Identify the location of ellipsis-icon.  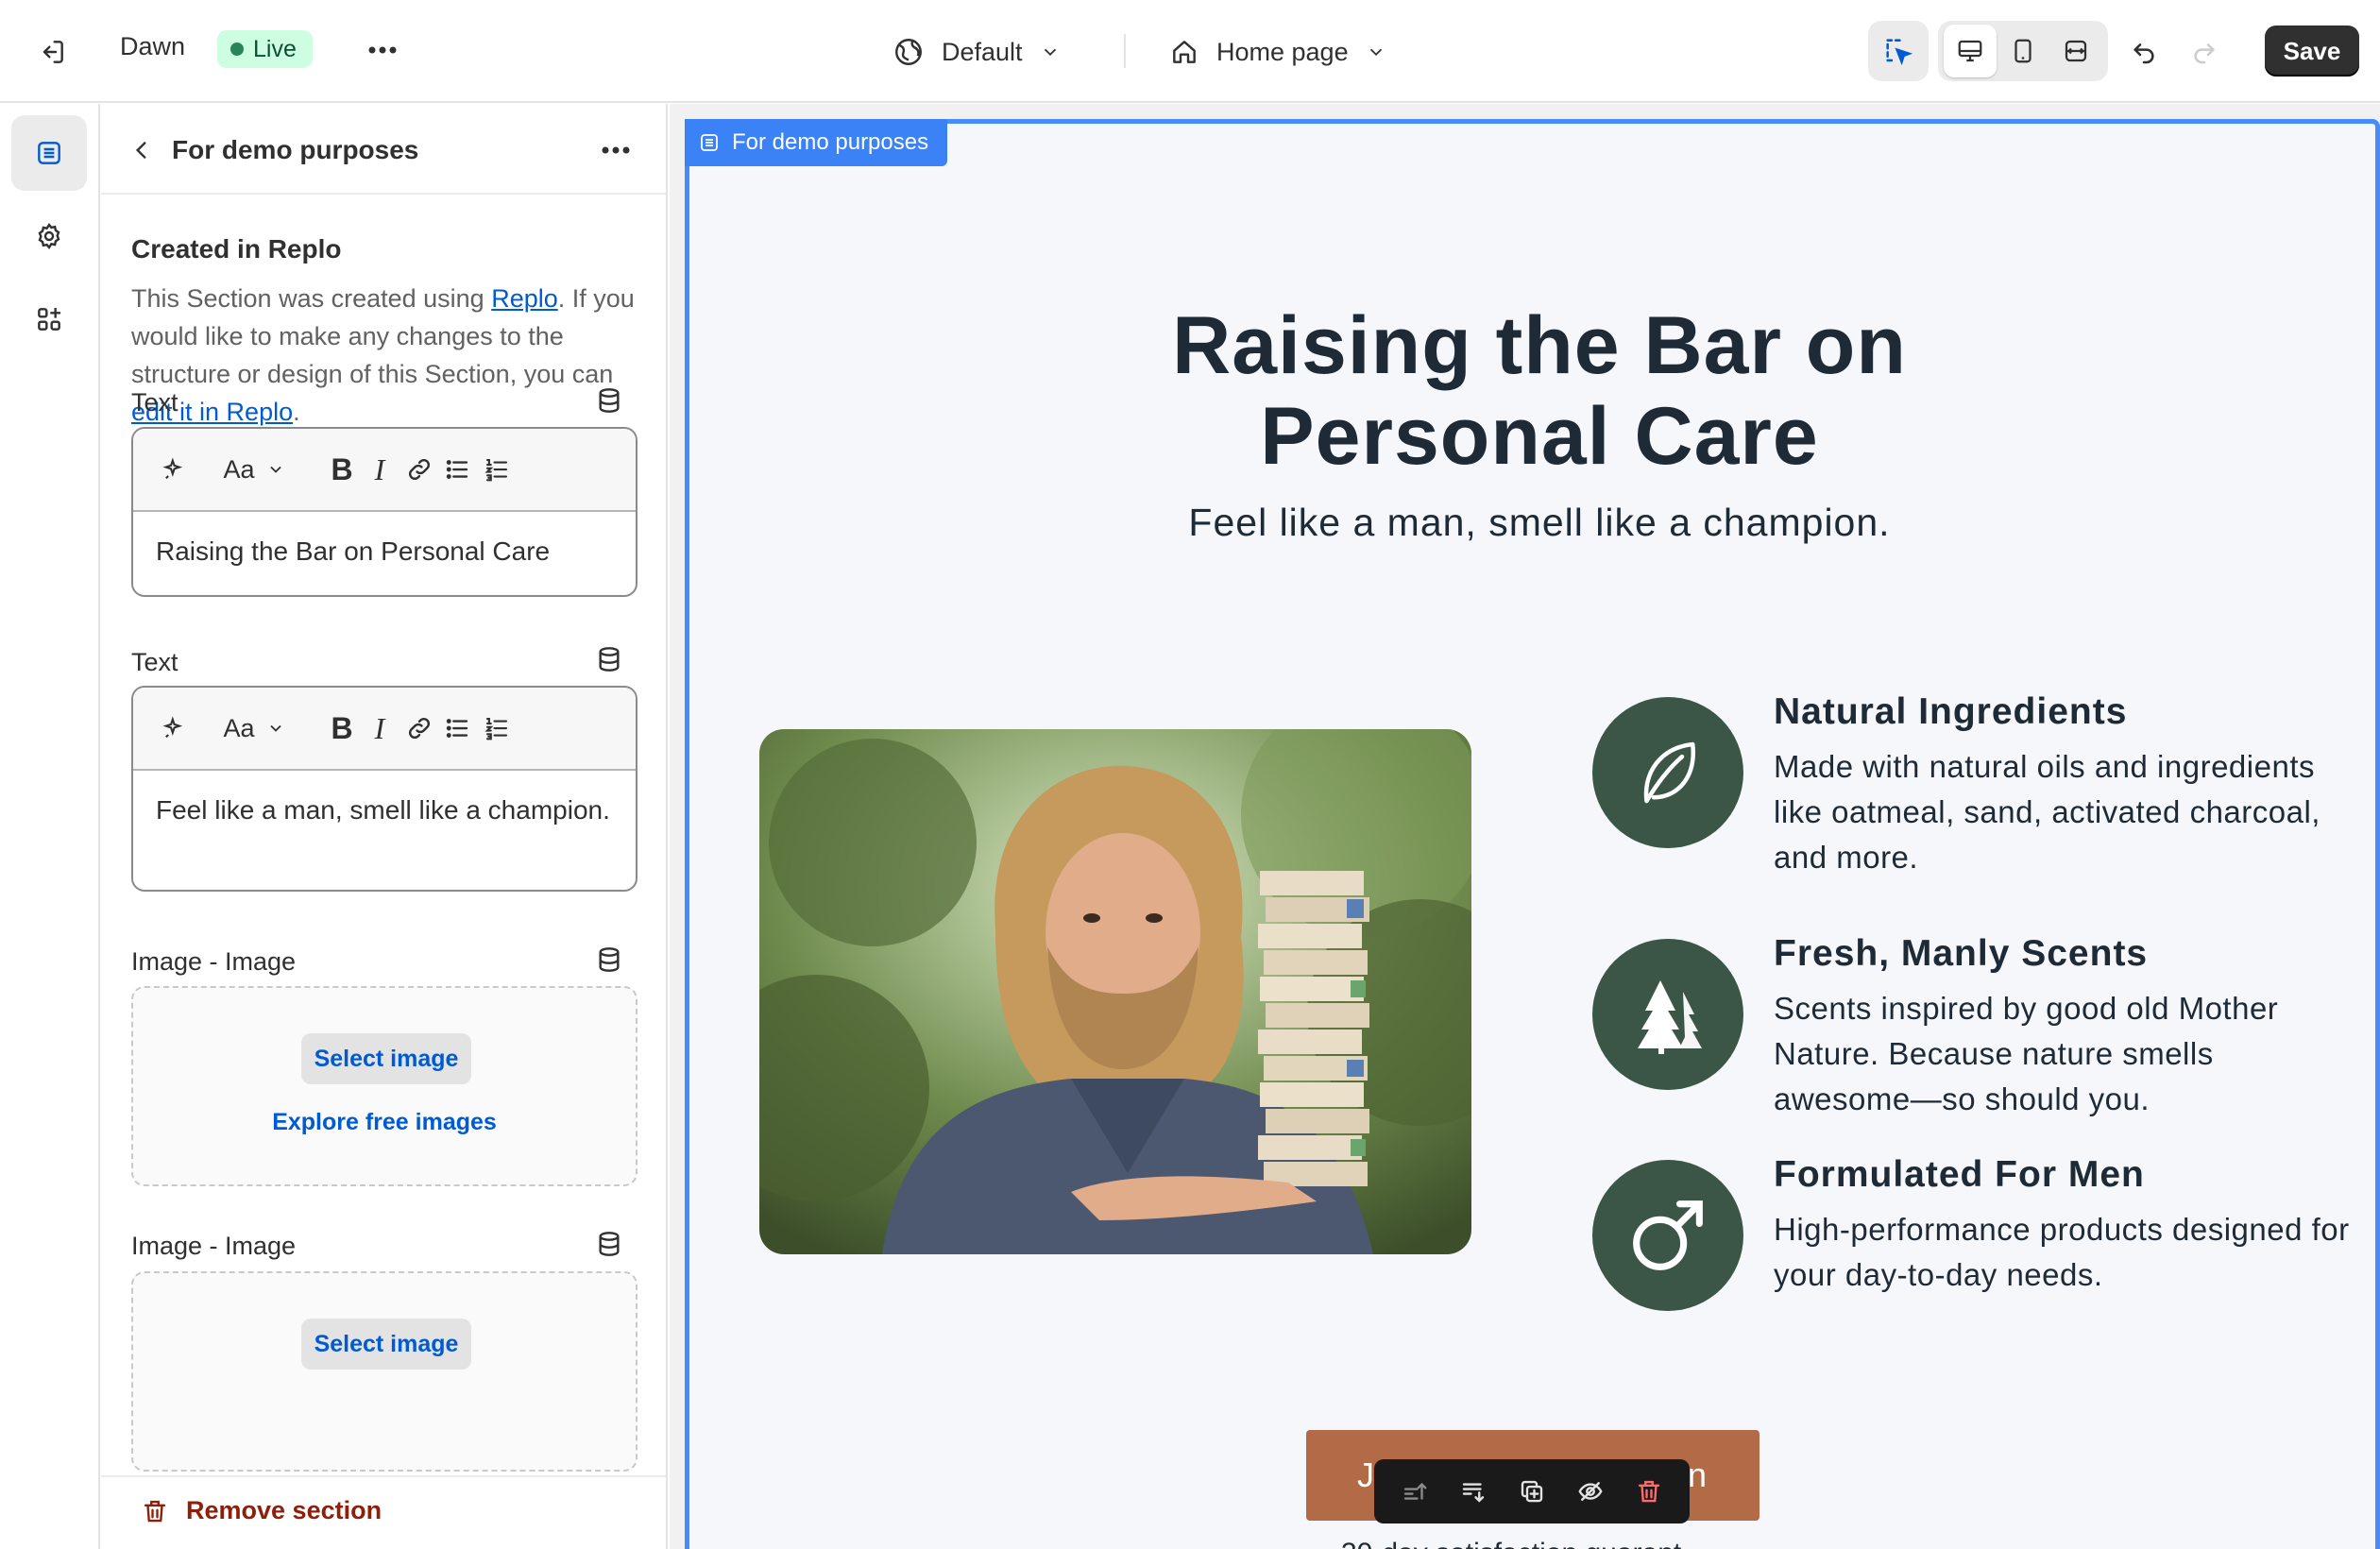
(616, 150).